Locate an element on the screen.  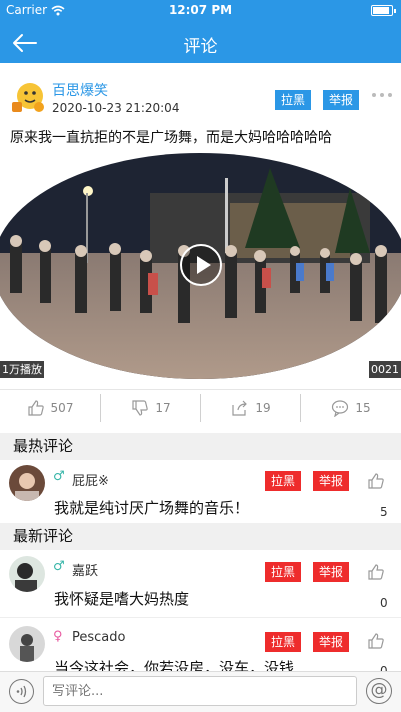
page-title: 评论 is located at coordinates (200, 47).